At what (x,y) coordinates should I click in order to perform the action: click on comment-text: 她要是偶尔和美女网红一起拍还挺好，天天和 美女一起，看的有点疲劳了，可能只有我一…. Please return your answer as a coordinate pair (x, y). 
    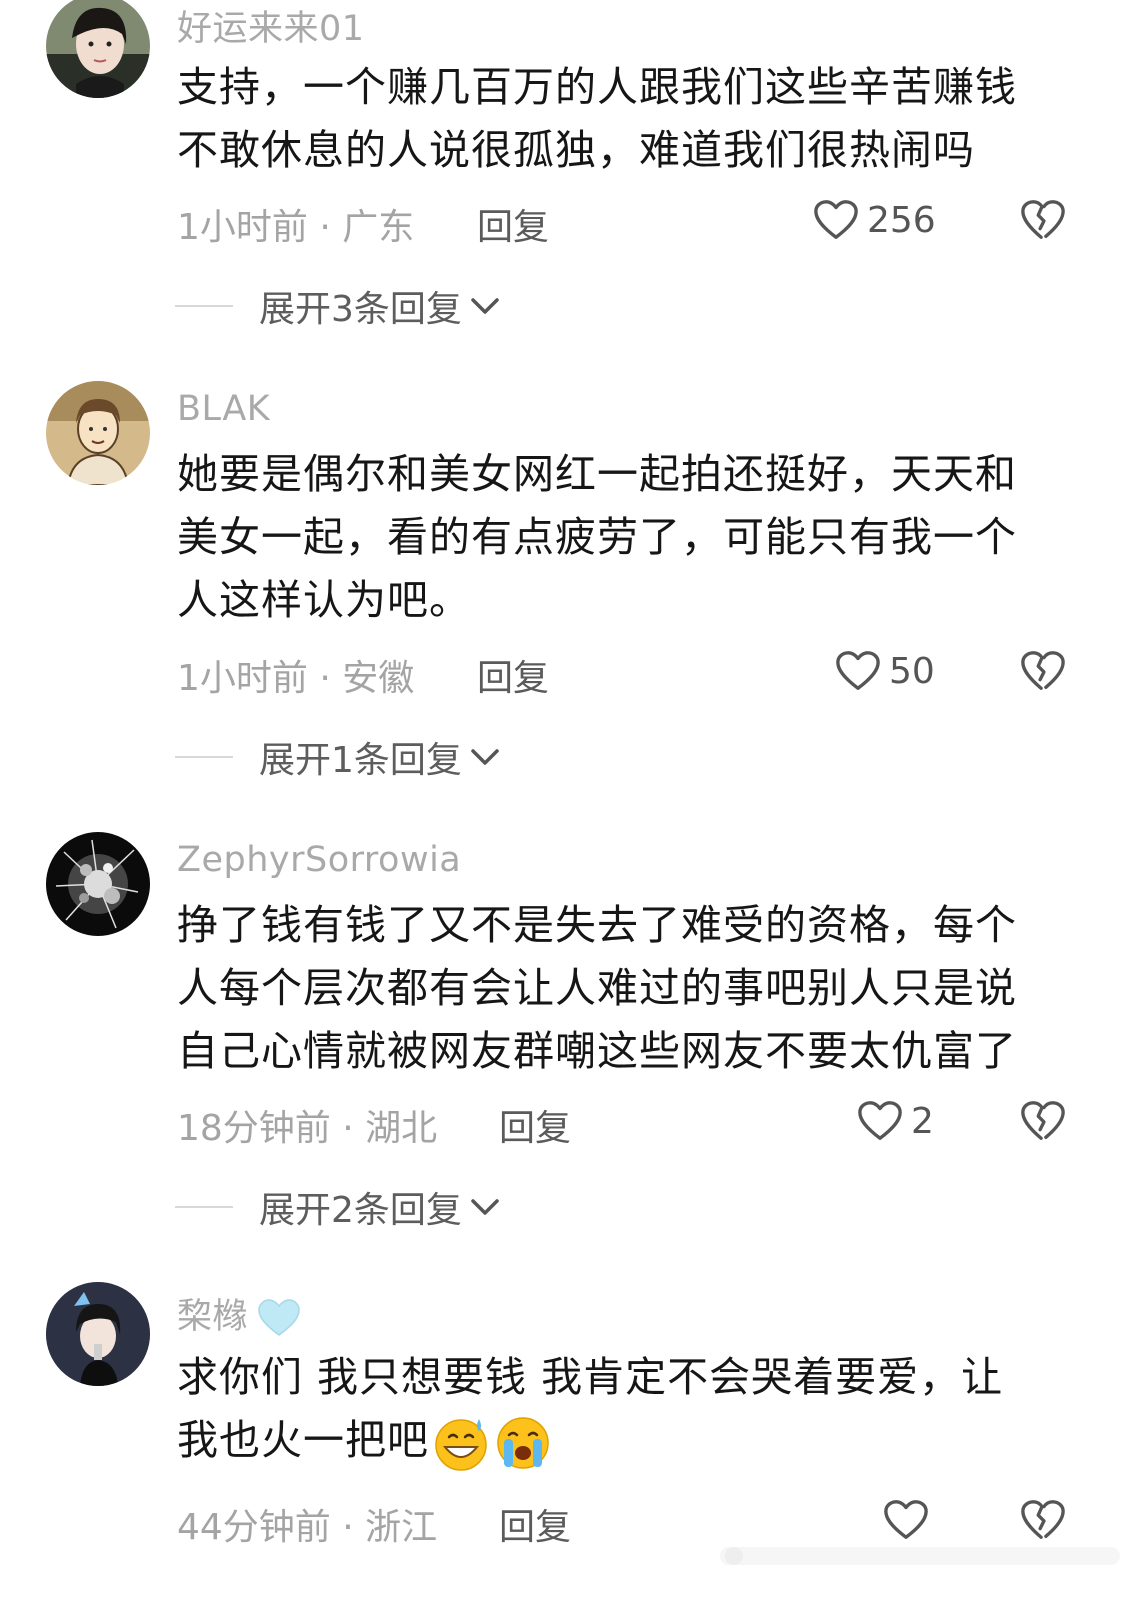
    Looking at the image, I should click on (622, 537).